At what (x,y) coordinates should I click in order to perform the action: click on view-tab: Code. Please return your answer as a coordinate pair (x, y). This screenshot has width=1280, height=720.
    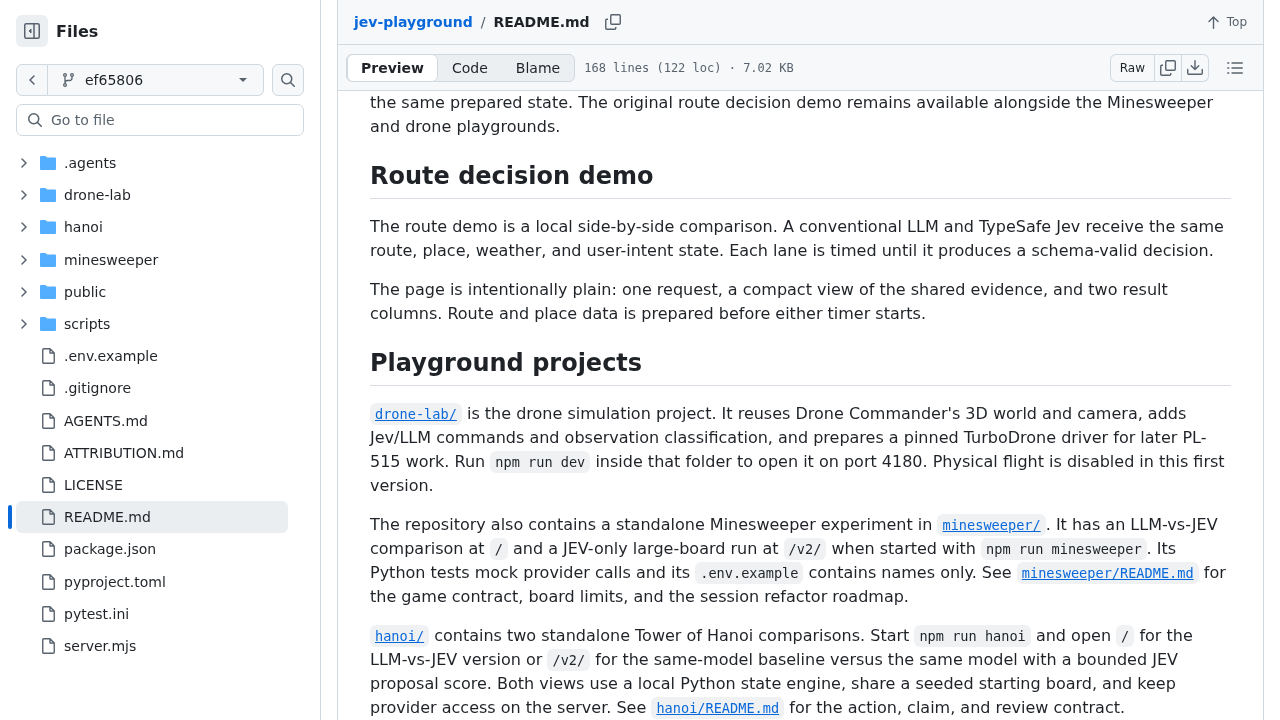
    Looking at the image, I should click on (470, 67).